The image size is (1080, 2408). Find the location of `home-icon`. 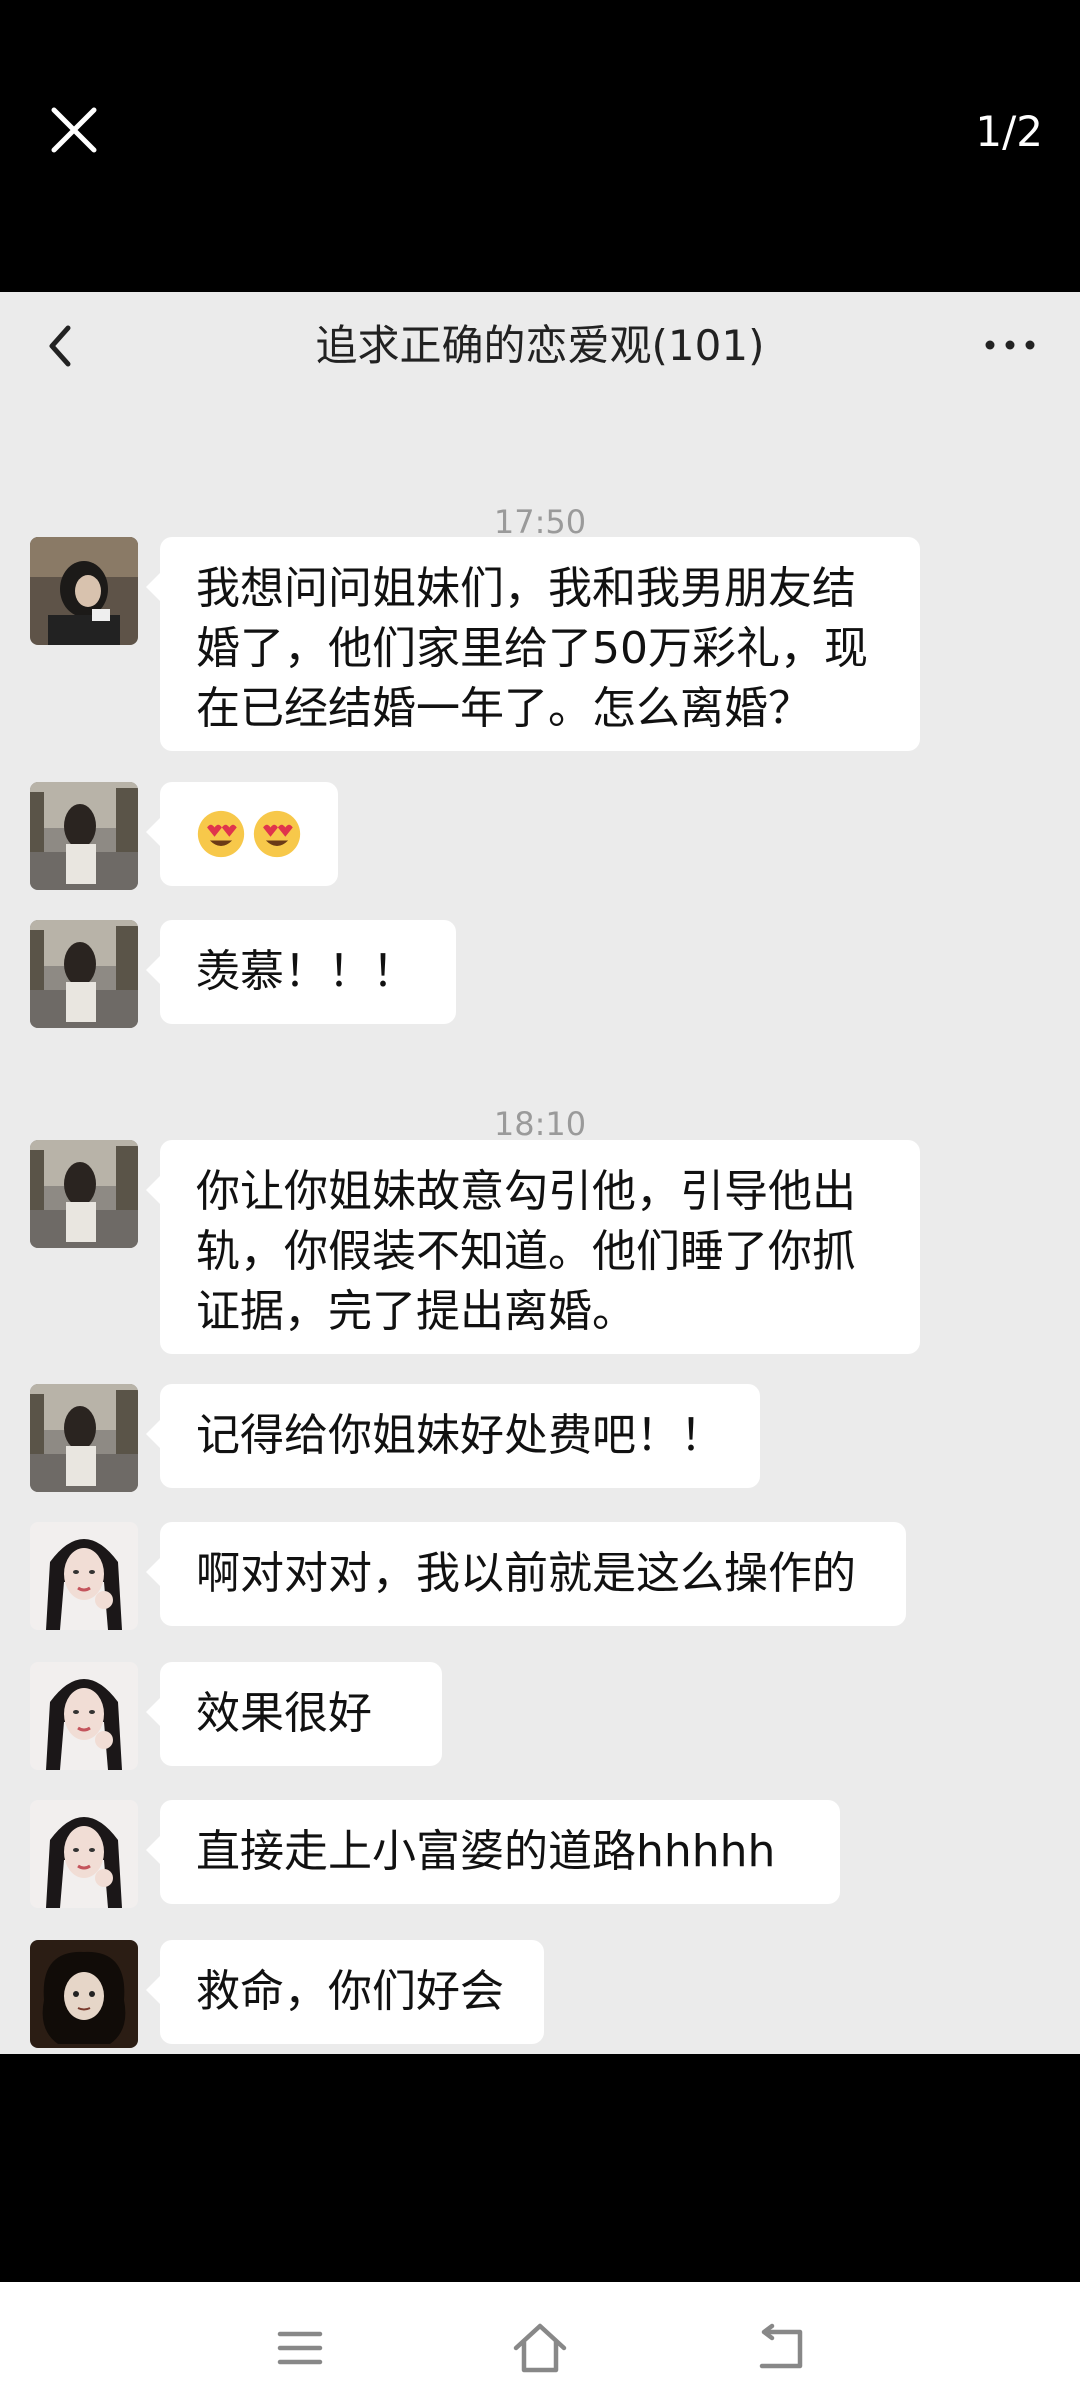

home-icon is located at coordinates (540, 2348).